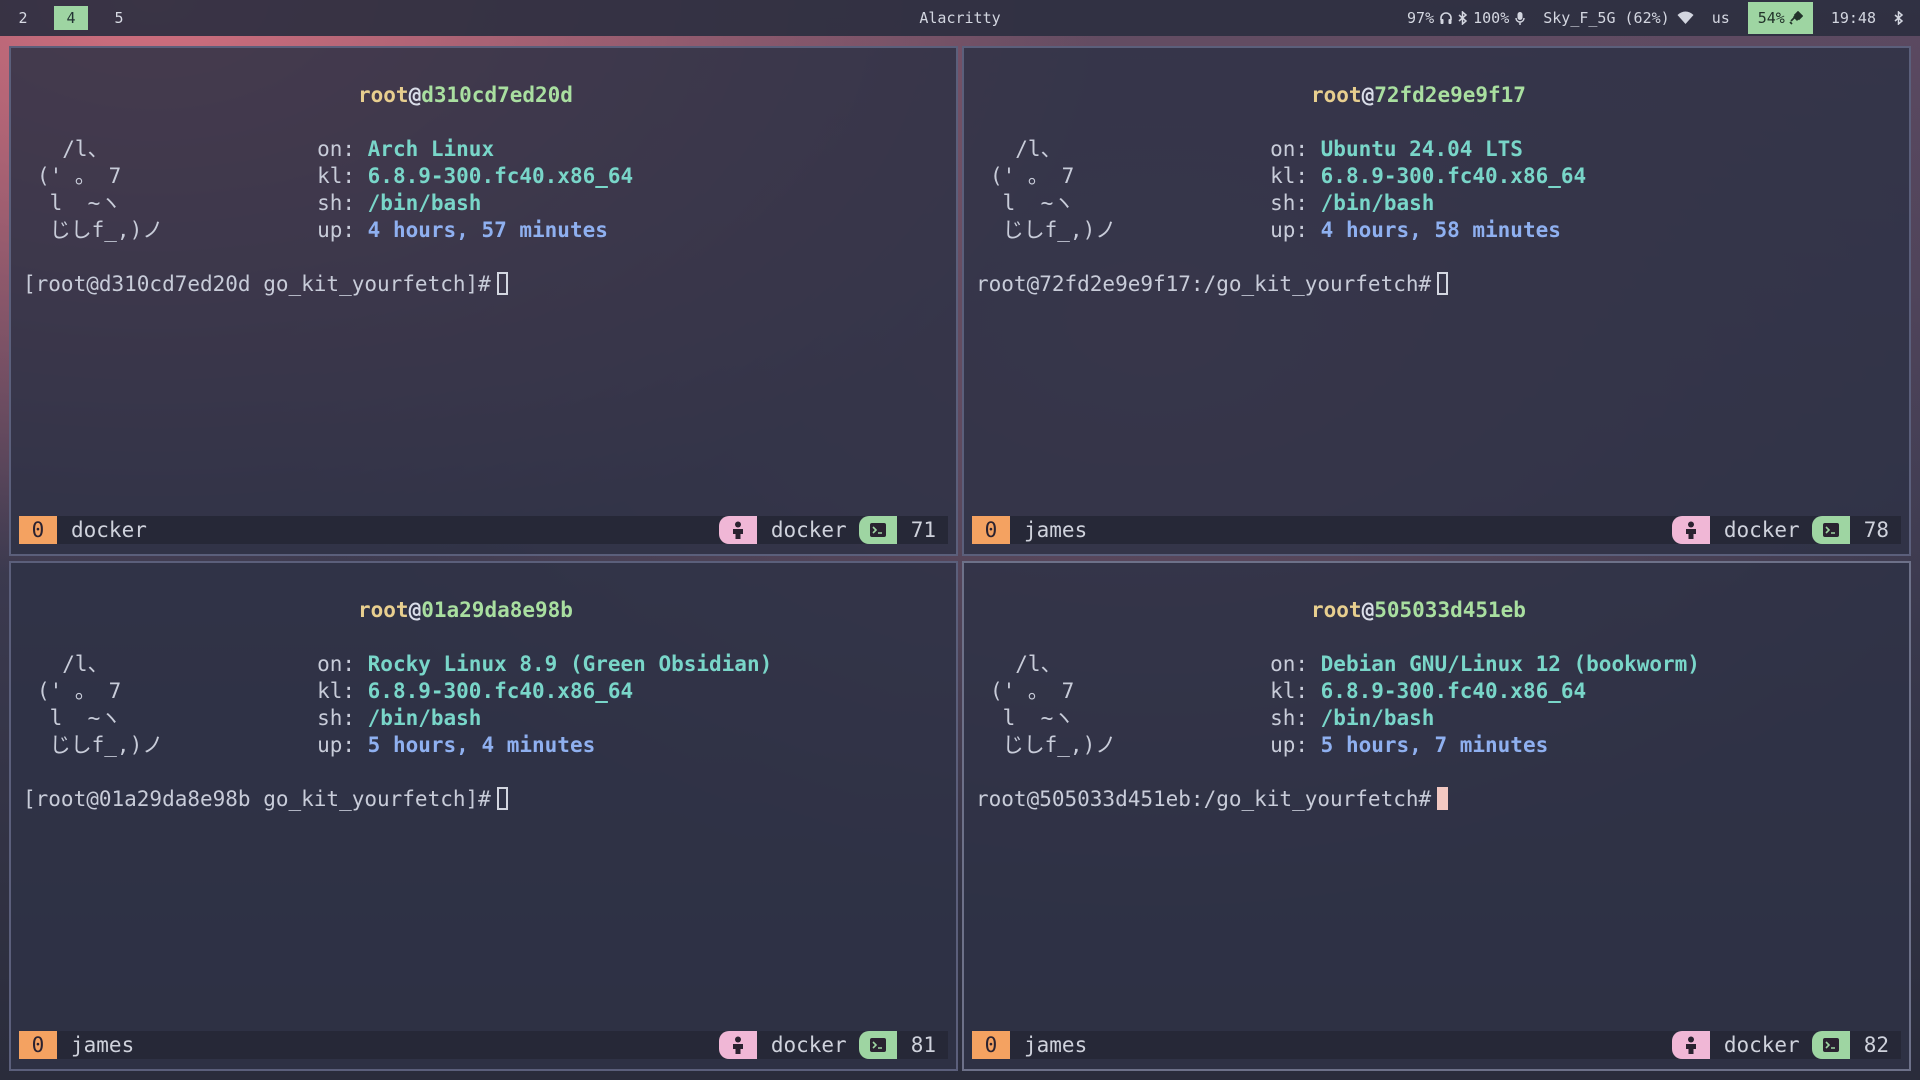  Describe the element at coordinates (923, 530) in the screenshot. I see `pane-number: 71` at that location.